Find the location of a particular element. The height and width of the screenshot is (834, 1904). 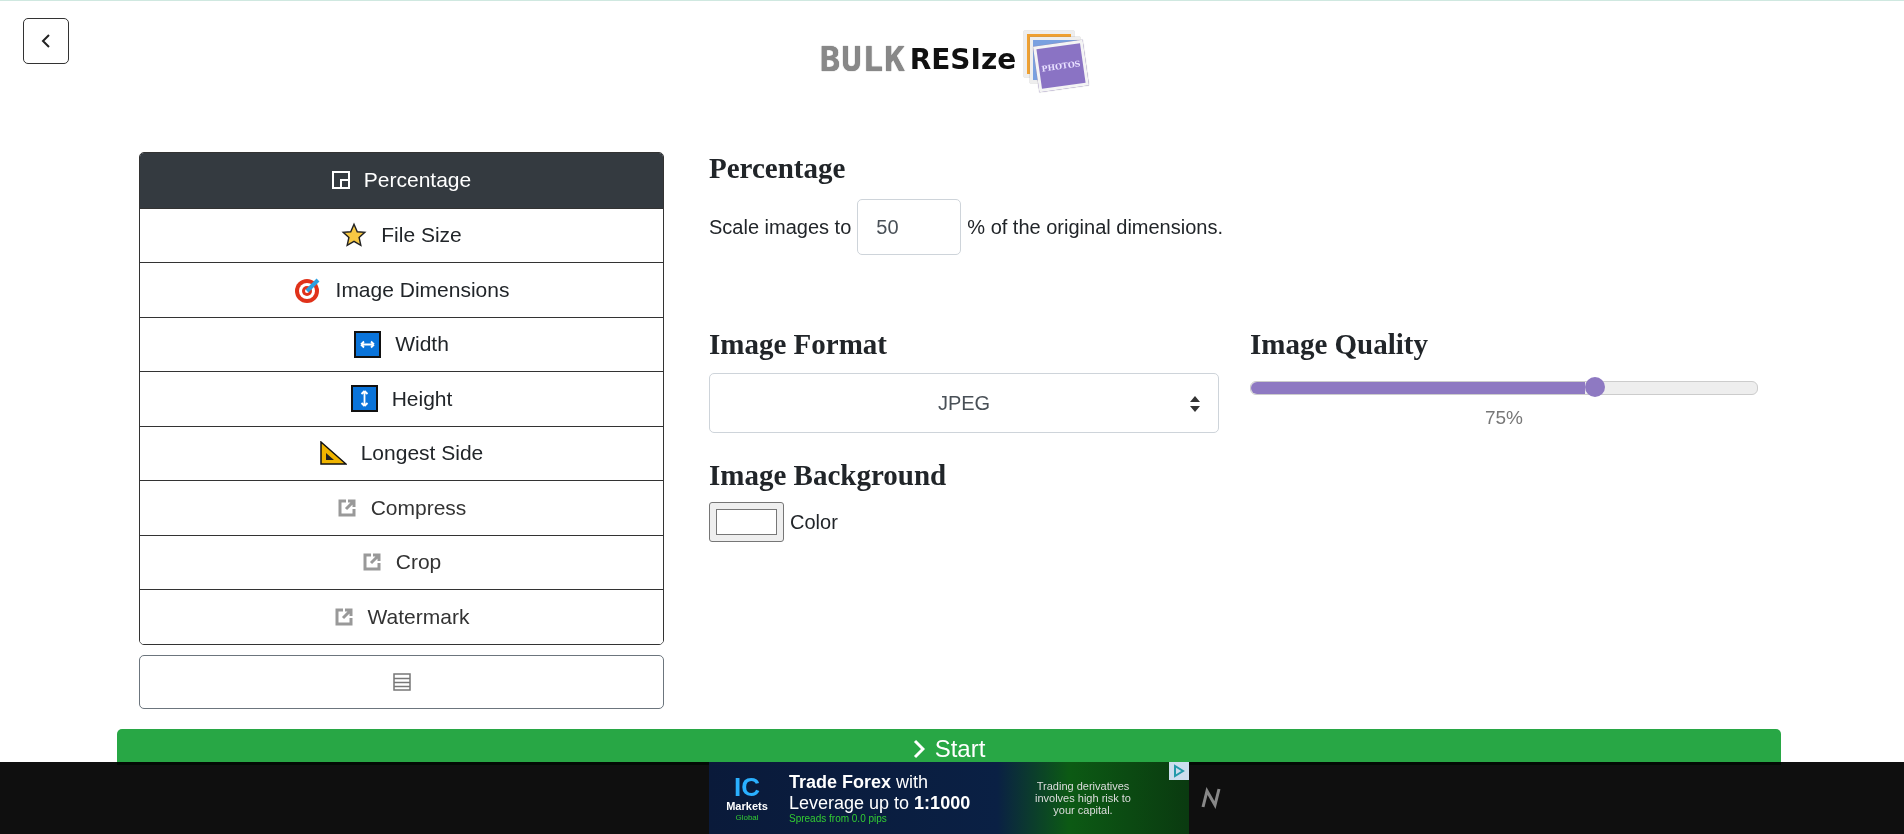

ad-note: Spreads from 0.0 pips is located at coordinates (838, 819).